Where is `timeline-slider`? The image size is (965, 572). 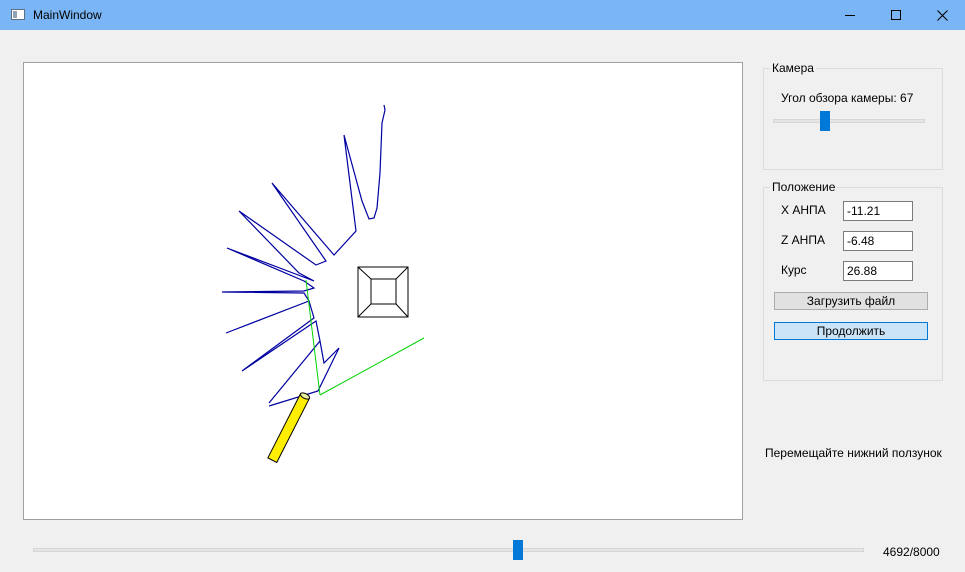
timeline-slider is located at coordinates (448, 550).